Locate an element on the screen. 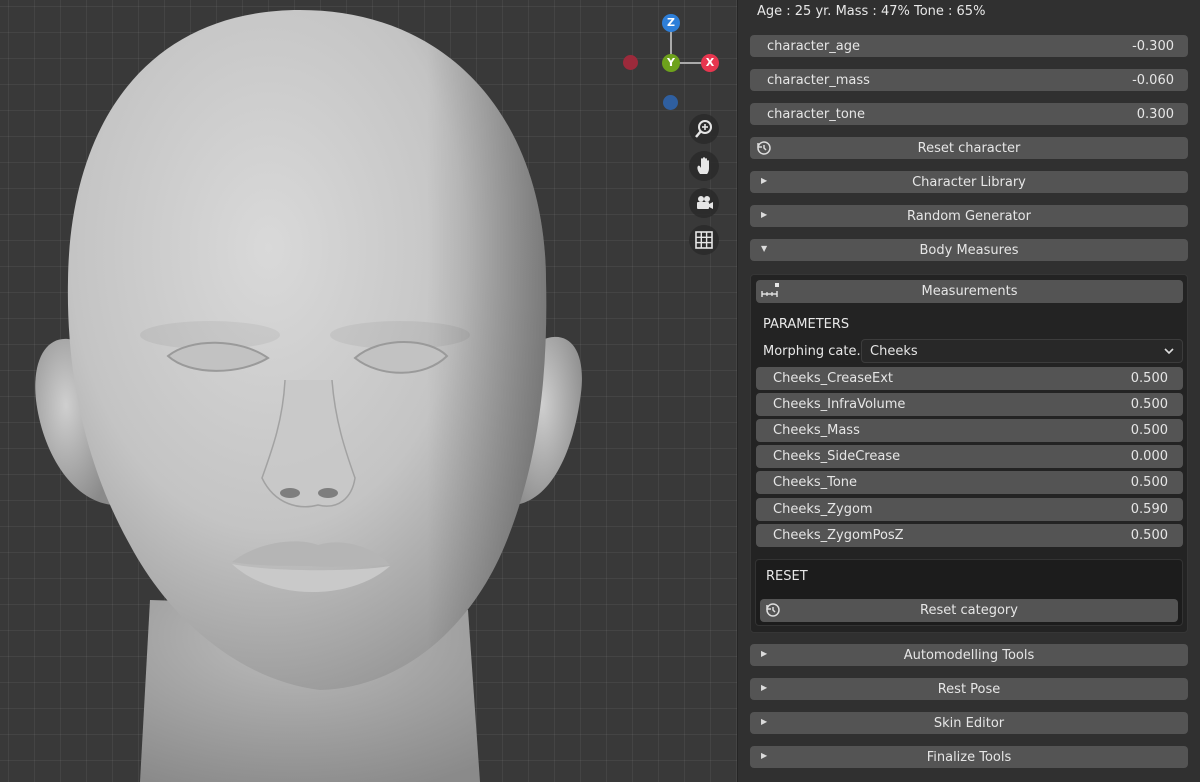 The image size is (1200, 782). panel-label: Skin Editor is located at coordinates (969, 723).